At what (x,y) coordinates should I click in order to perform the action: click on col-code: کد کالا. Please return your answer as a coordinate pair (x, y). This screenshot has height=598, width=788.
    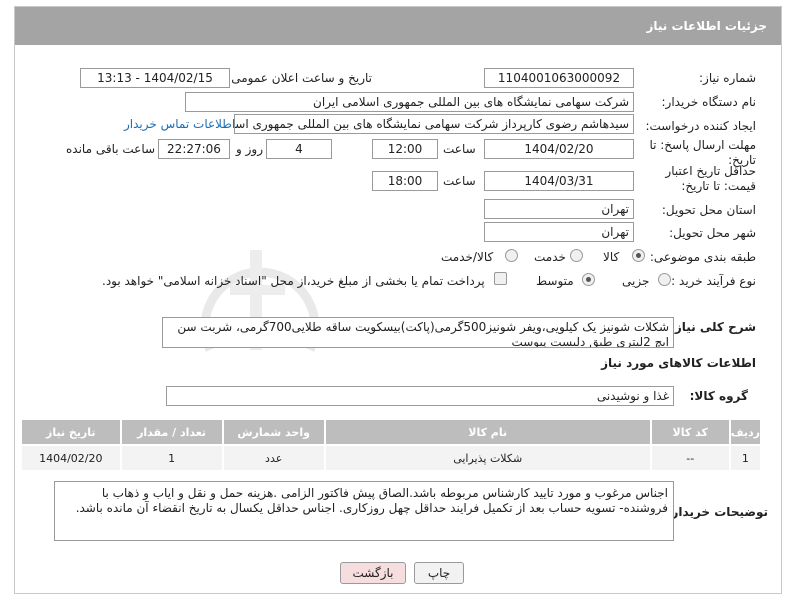
    Looking at the image, I should click on (690, 432).